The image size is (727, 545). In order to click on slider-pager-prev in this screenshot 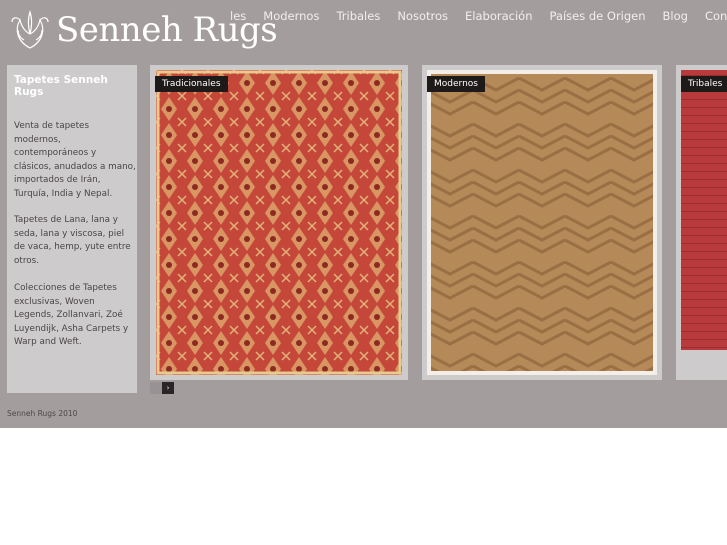, I will do `click(156, 388)`.